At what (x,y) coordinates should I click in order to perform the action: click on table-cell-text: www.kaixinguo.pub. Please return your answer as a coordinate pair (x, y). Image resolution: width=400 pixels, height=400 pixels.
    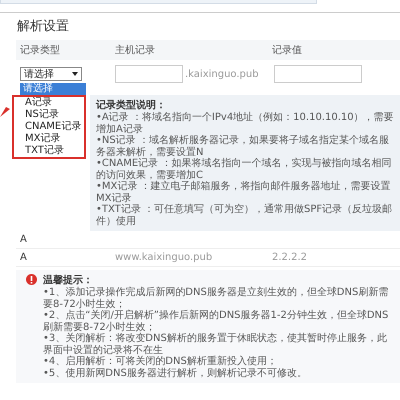
    Looking at the image, I should click on (164, 257).